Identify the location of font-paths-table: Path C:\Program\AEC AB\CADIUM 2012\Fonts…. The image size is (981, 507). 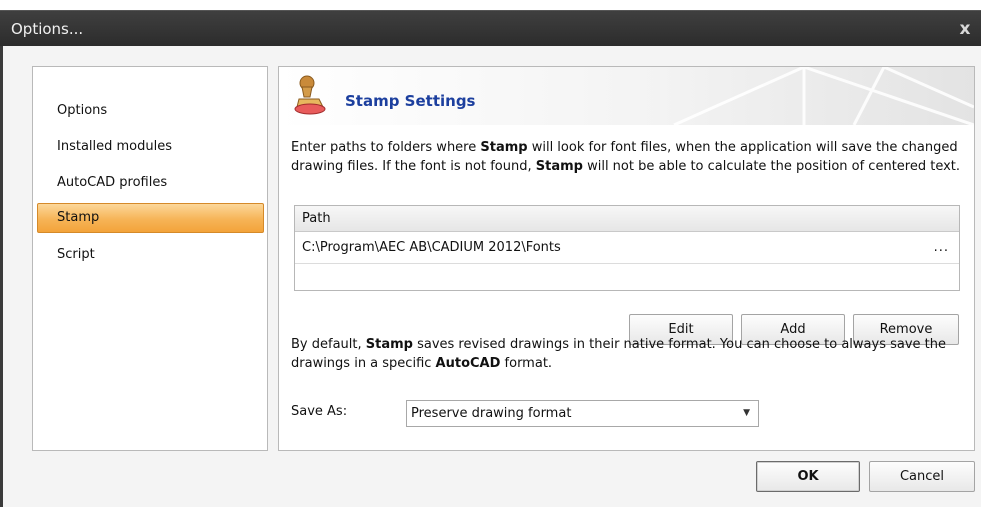
(627, 248).